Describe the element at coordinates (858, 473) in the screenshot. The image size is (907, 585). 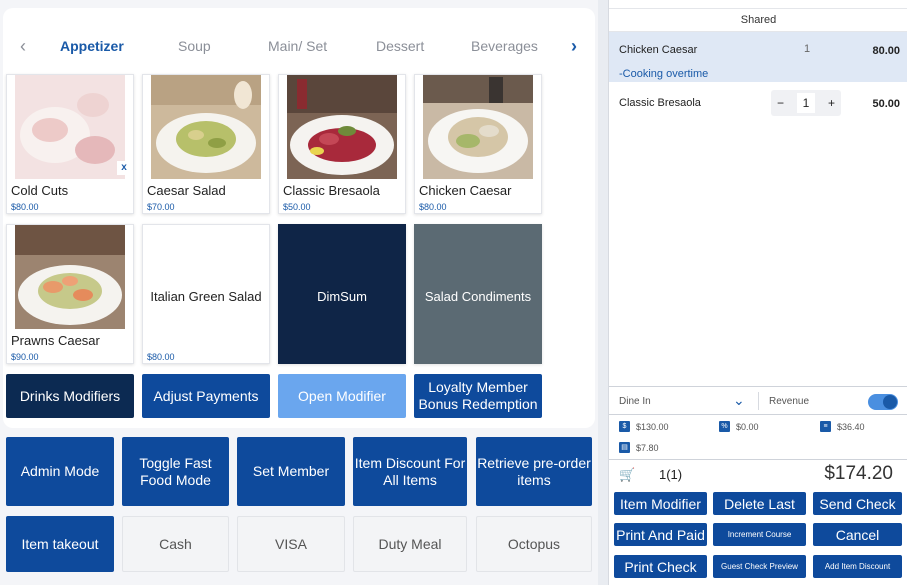
I see `order-total: $174.20` at that location.